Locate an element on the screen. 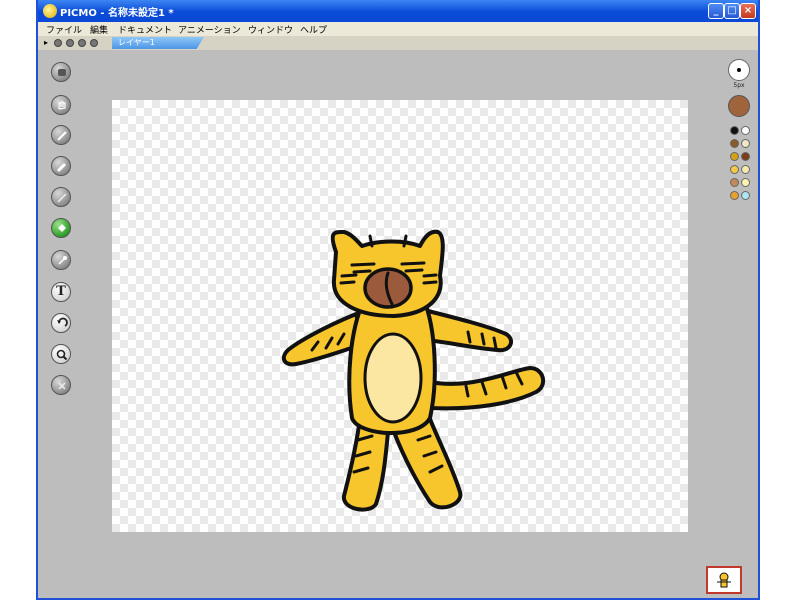 The image size is (800, 600). text-tool: T is located at coordinates (61, 292).